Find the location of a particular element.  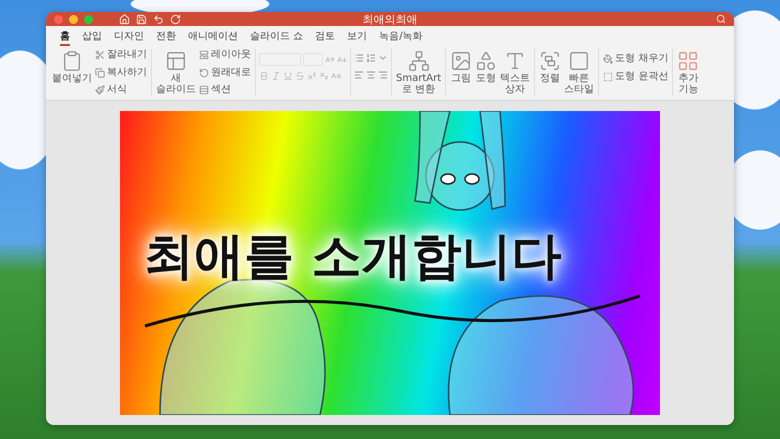

ribbon-button: 잘라내기 is located at coordinates (121, 55).